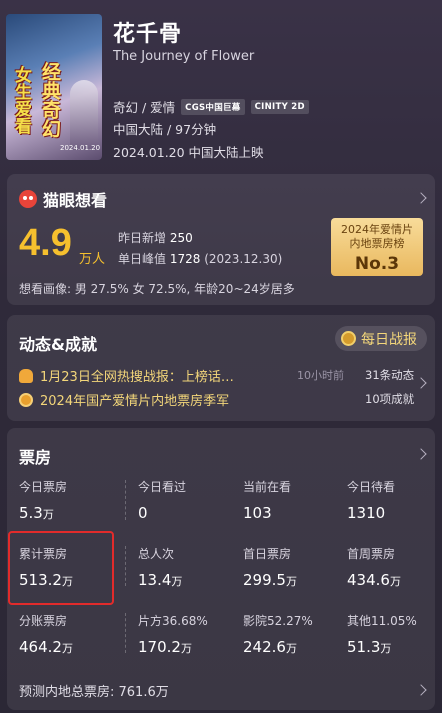 Image resolution: width=442 pixels, height=713 pixels. I want to click on stat-value: 513.2万, so click(46, 580).